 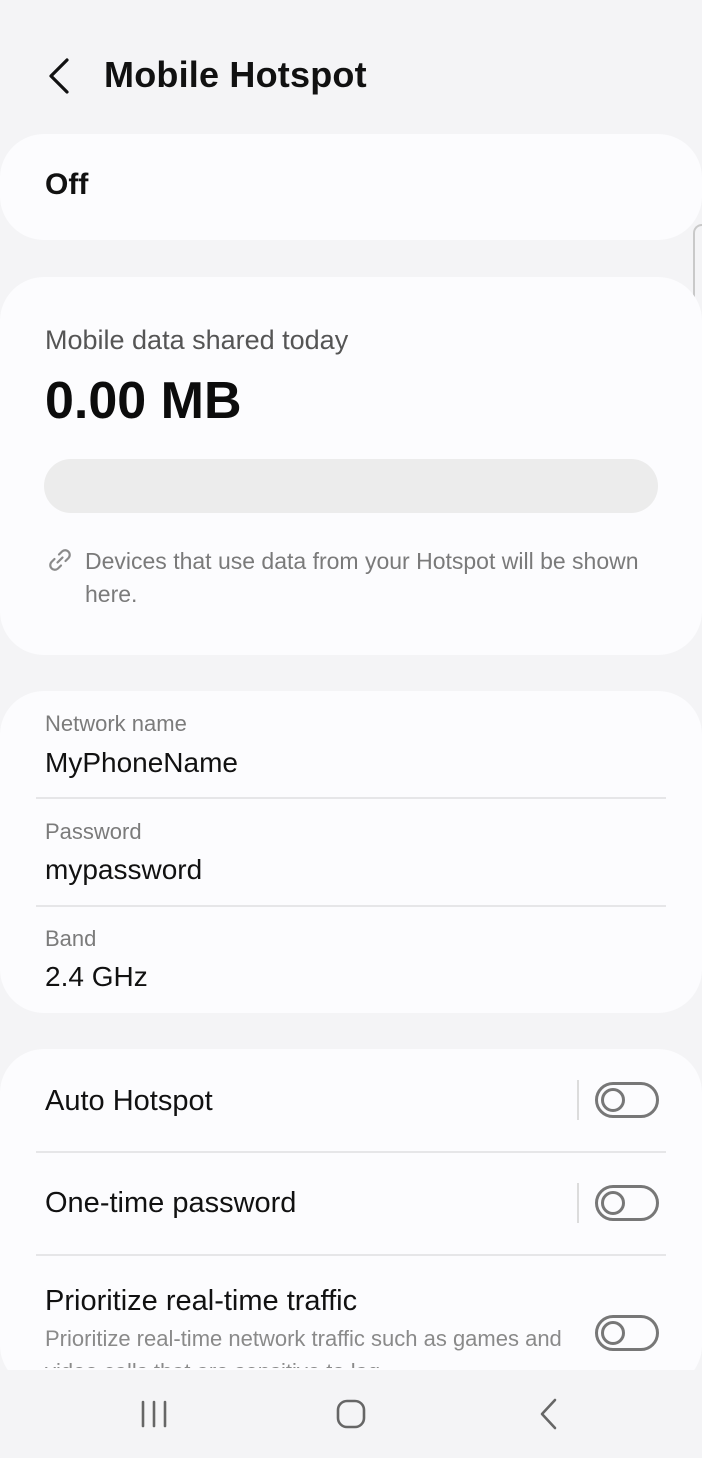 What do you see at coordinates (124, 869) in the screenshot?
I see `password-value: mypassword` at bounding box center [124, 869].